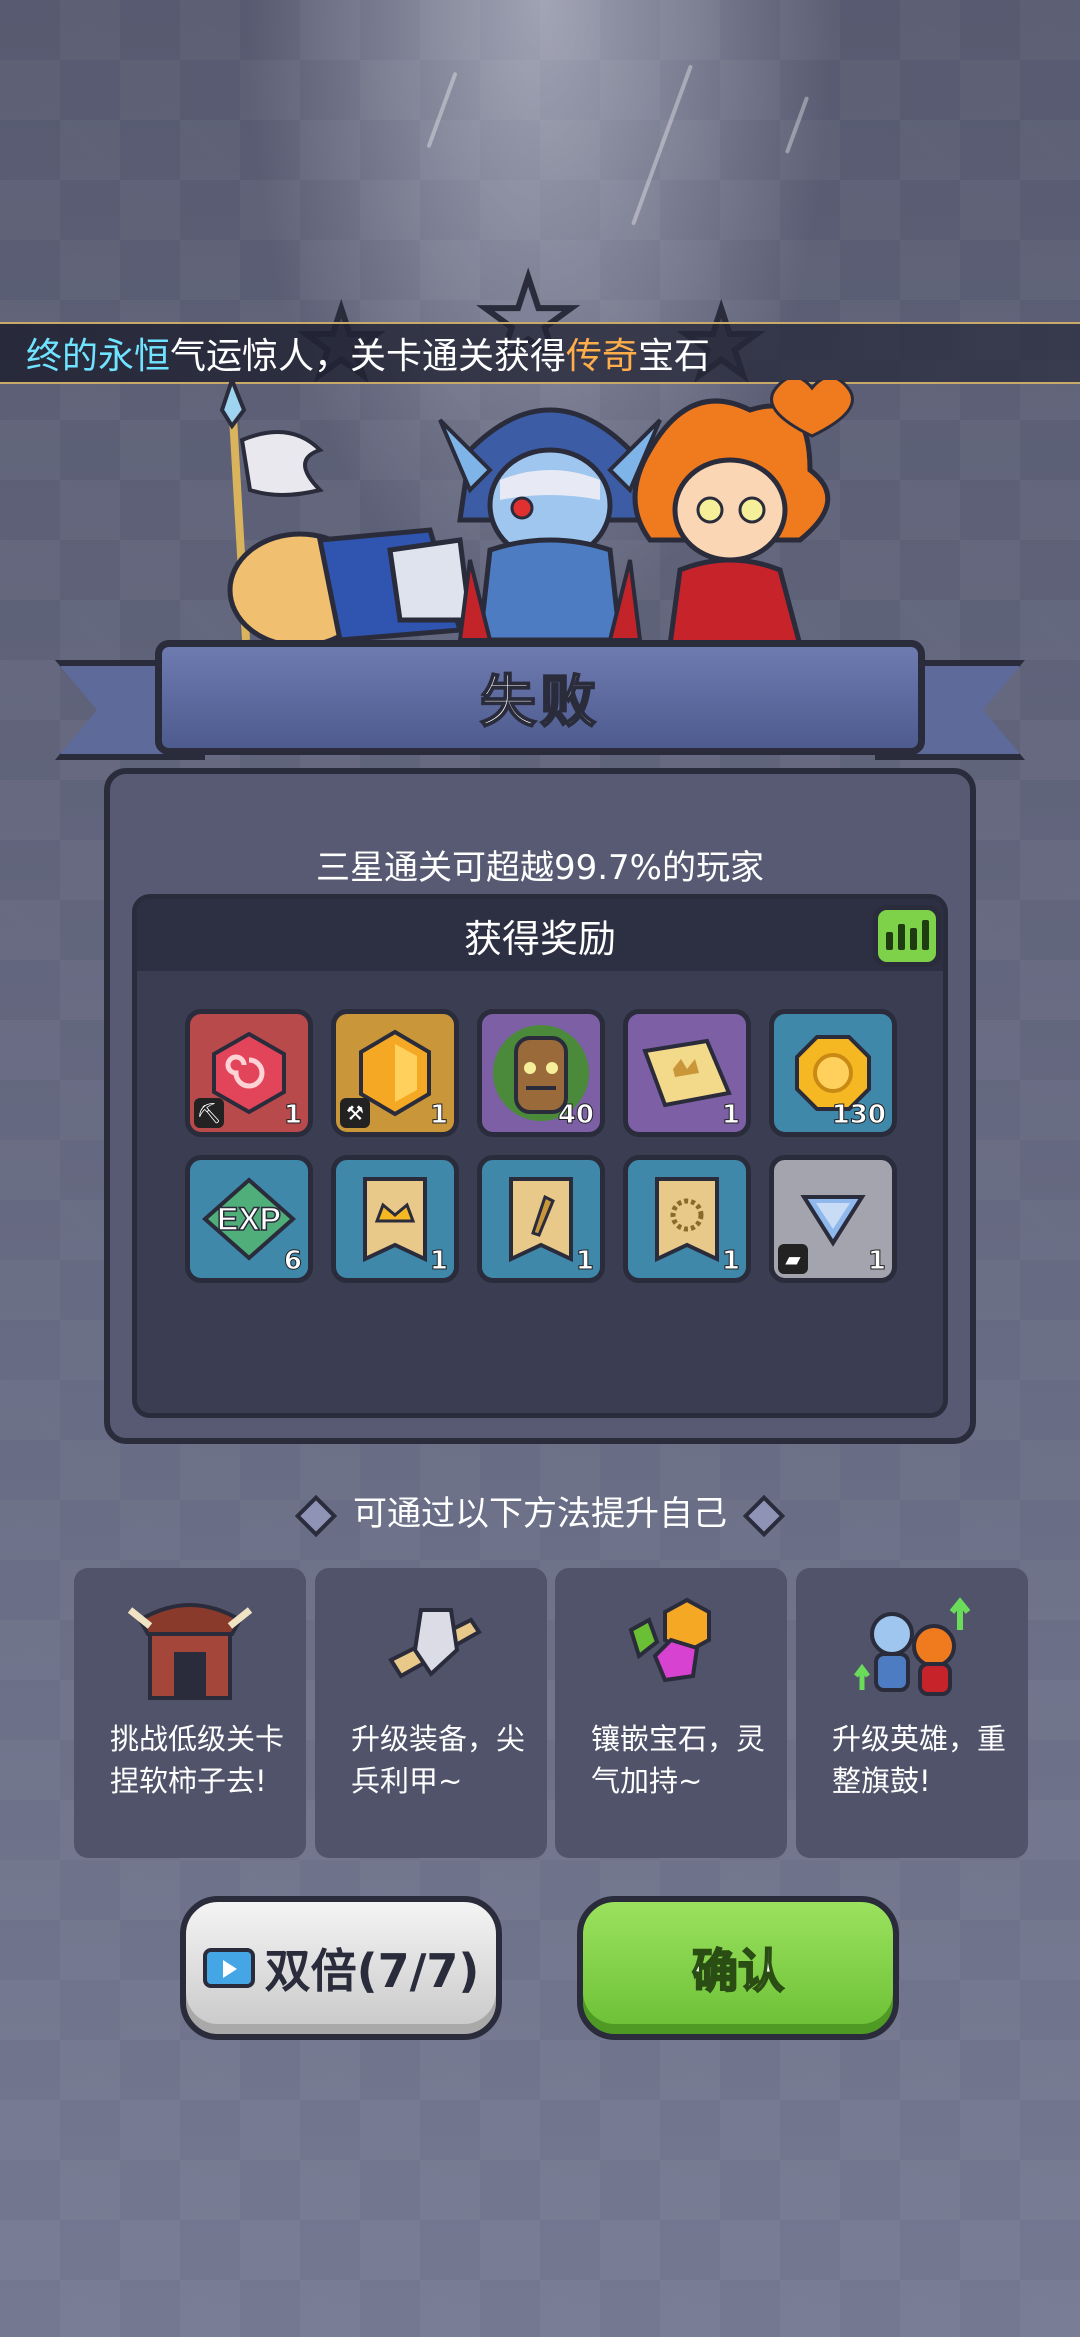  I want to click on reward-count: 6, so click(292, 1261).